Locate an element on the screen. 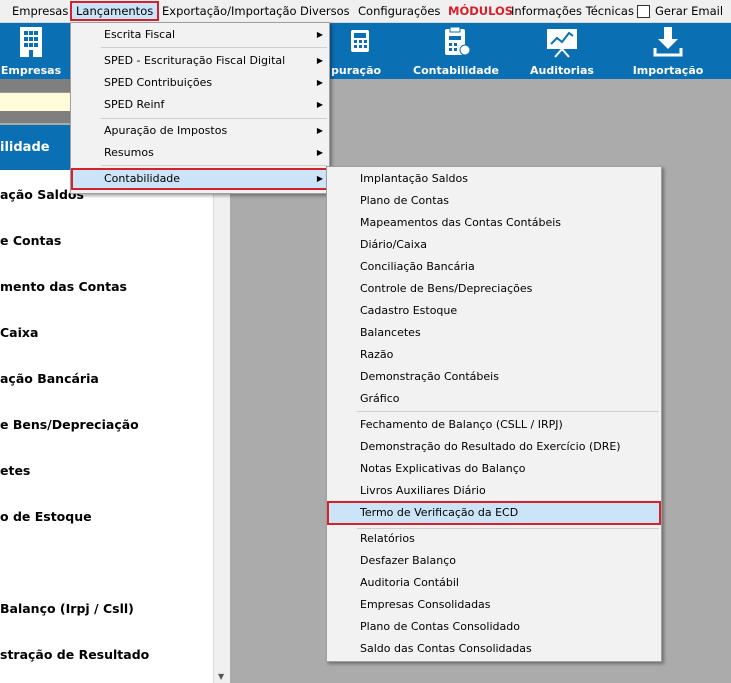  menu-item-implantacao-saldos: Implantação Saldos is located at coordinates (494, 179).